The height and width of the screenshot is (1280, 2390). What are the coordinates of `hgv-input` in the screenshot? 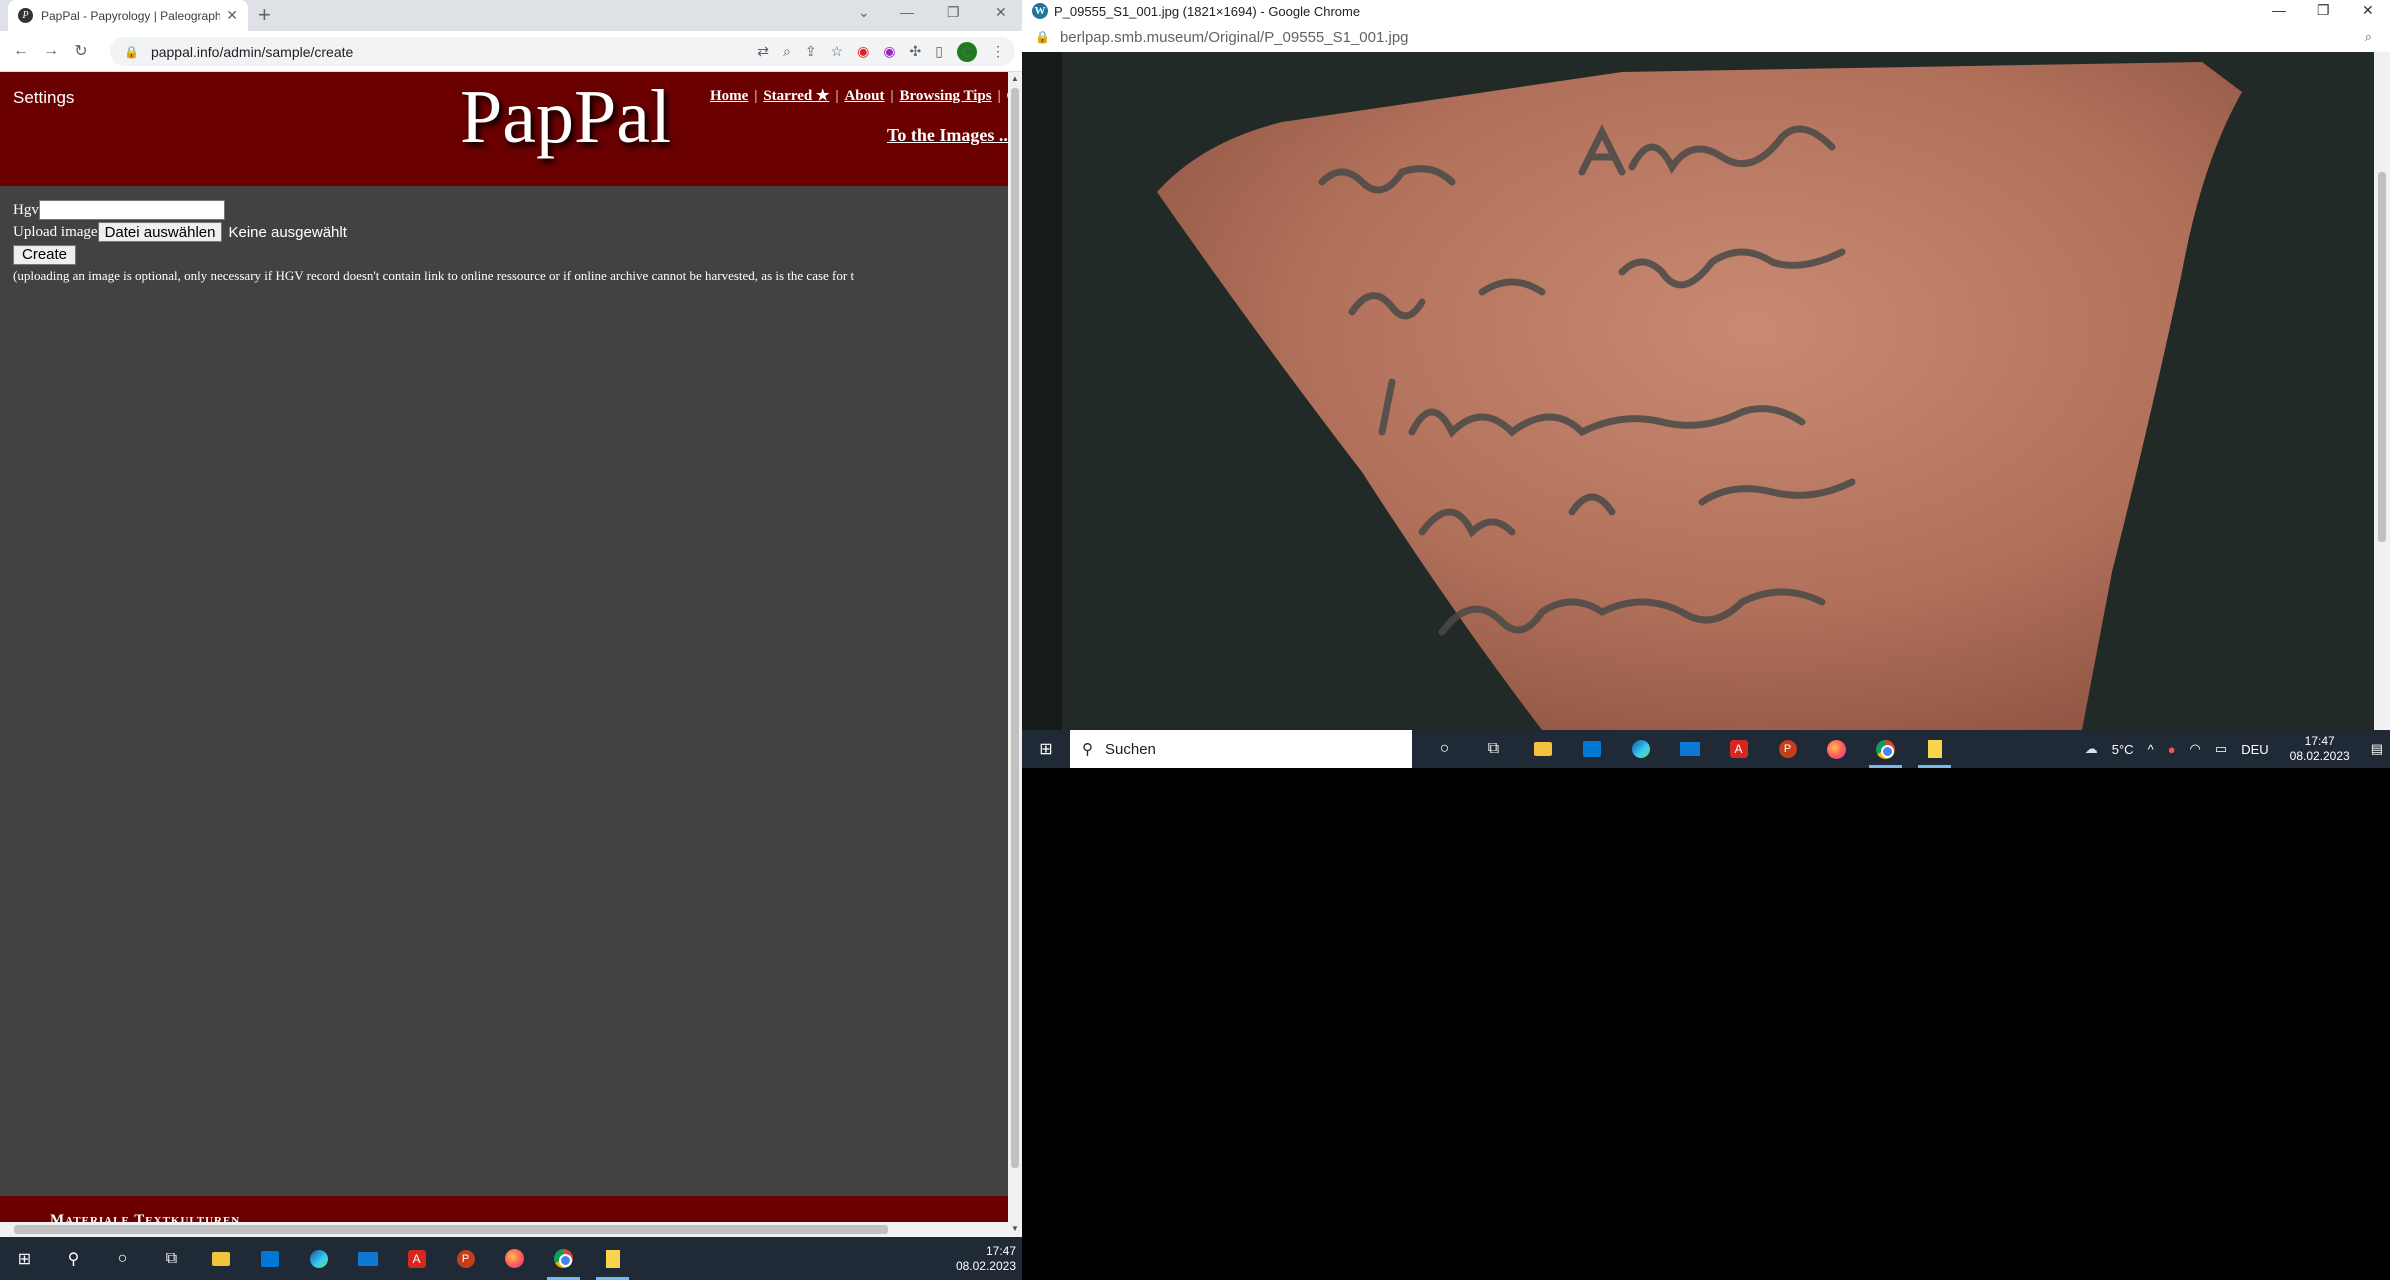 It's located at (131, 210).